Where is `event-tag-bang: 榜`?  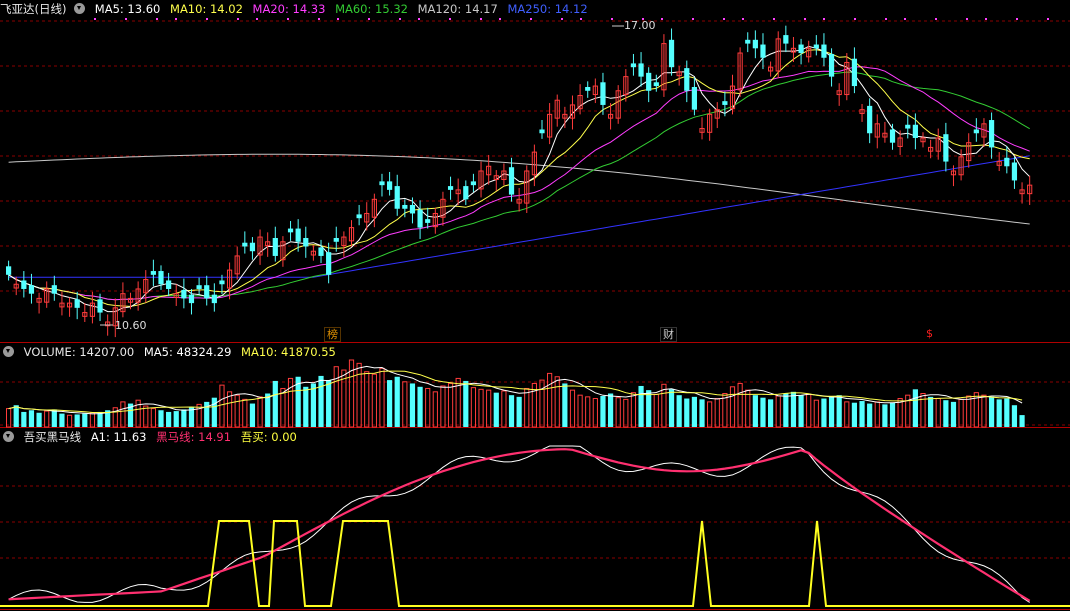
event-tag-bang: 榜 is located at coordinates (332, 334).